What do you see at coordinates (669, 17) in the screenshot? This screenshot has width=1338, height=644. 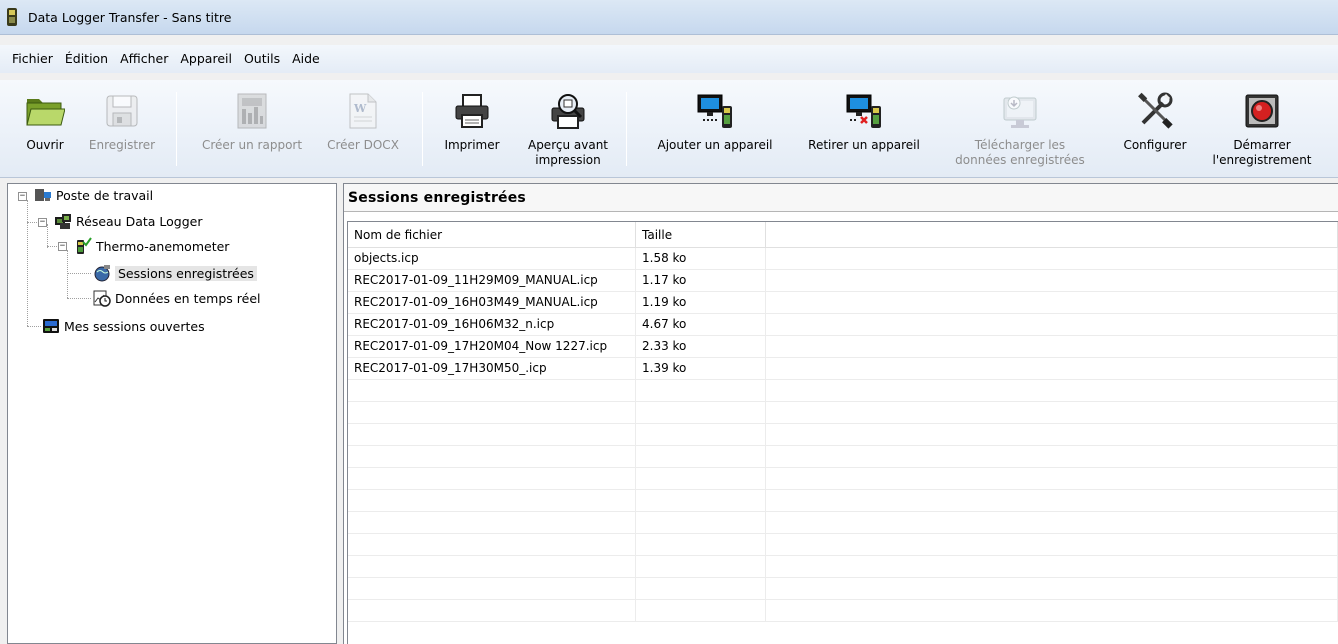 I see `title-bar: Data Logger Transfer - Sans titre` at bounding box center [669, 17].